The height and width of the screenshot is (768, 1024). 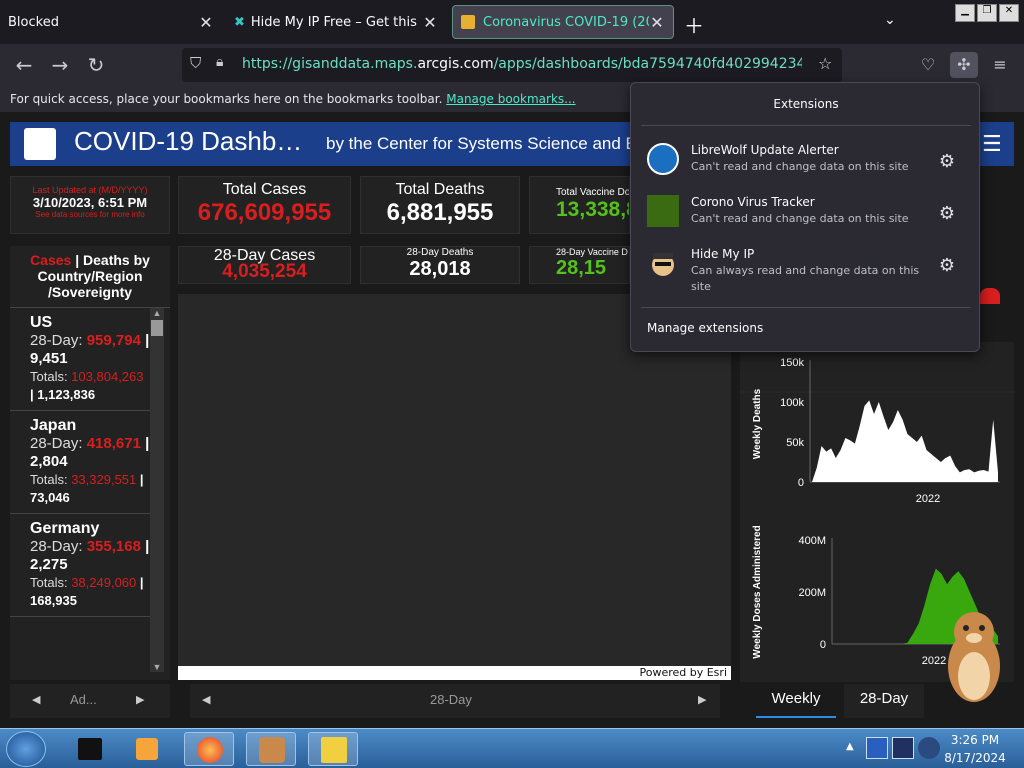 I want to click on taskbar: ▲ 3:26 PM 8/17/2024, so click(x=512, y=748).